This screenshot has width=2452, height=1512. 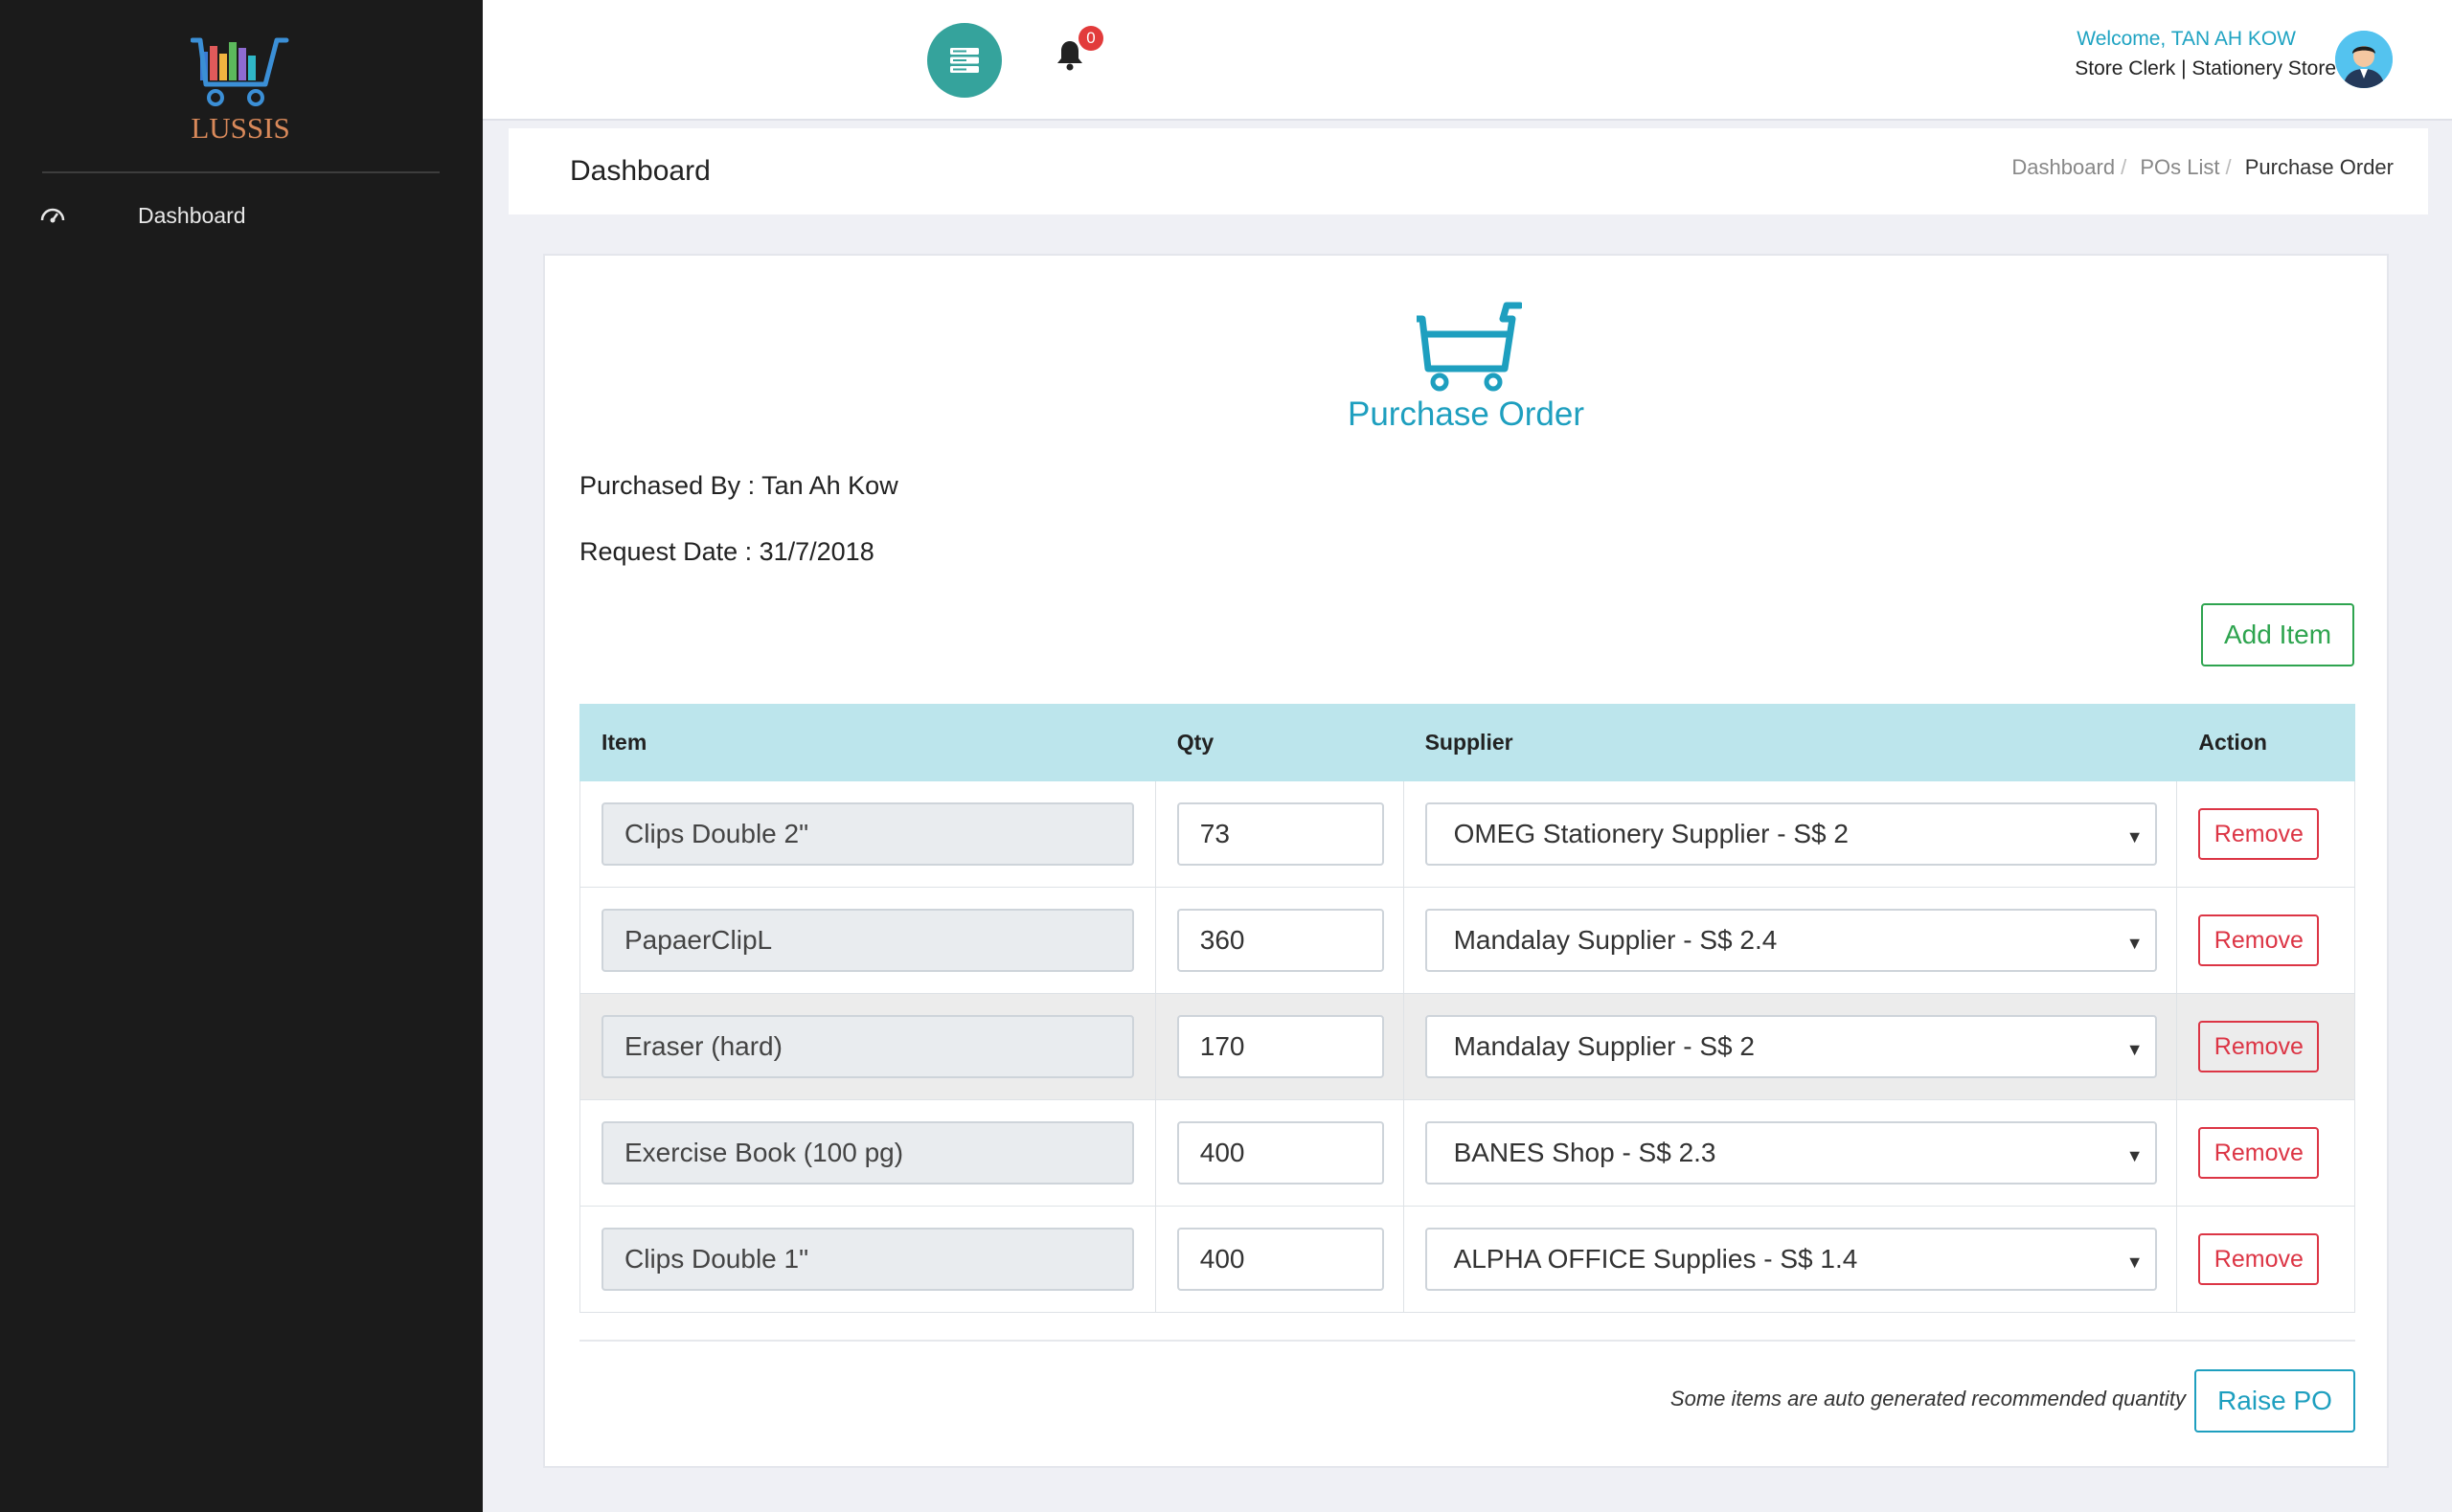 I want to click on supplier-select-value: Mandalay Supplier - S$ 2.4, so click(x=1615, y=940).